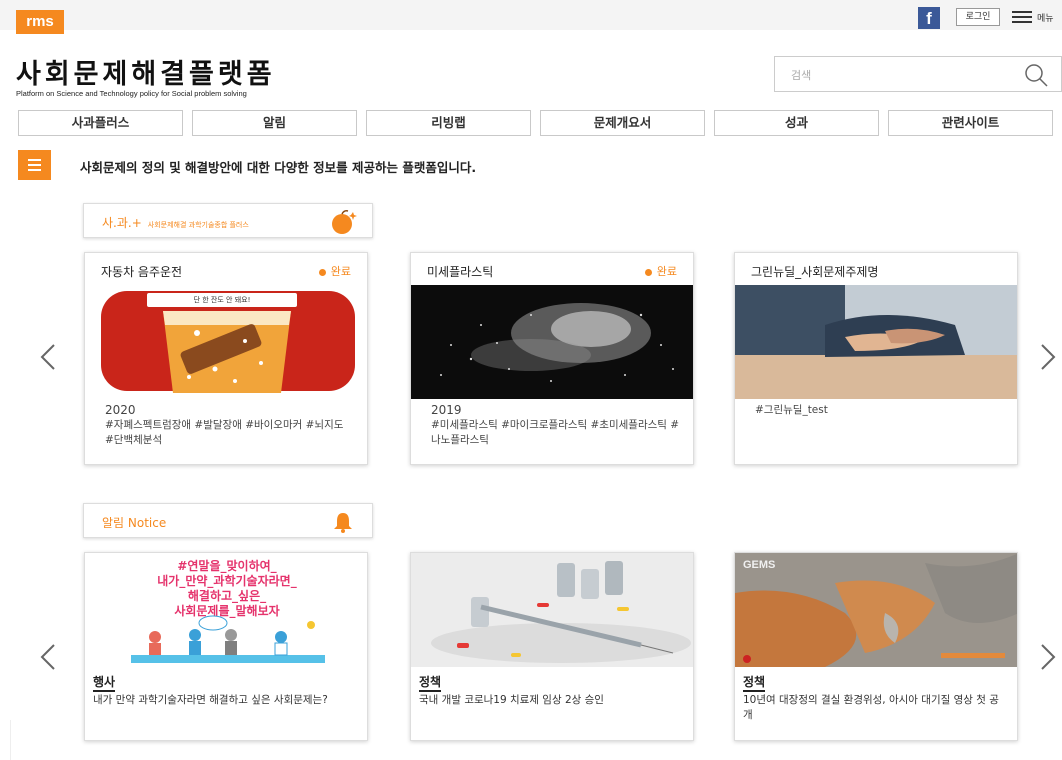 This screenshot has height=760, width=1062. I want to click on poster-illustration, so click(228, 639).